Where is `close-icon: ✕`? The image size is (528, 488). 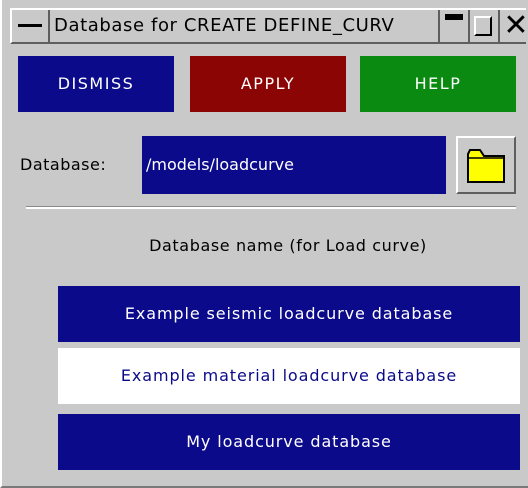 close-icon: ✕ is located at coordinates (515, 25).